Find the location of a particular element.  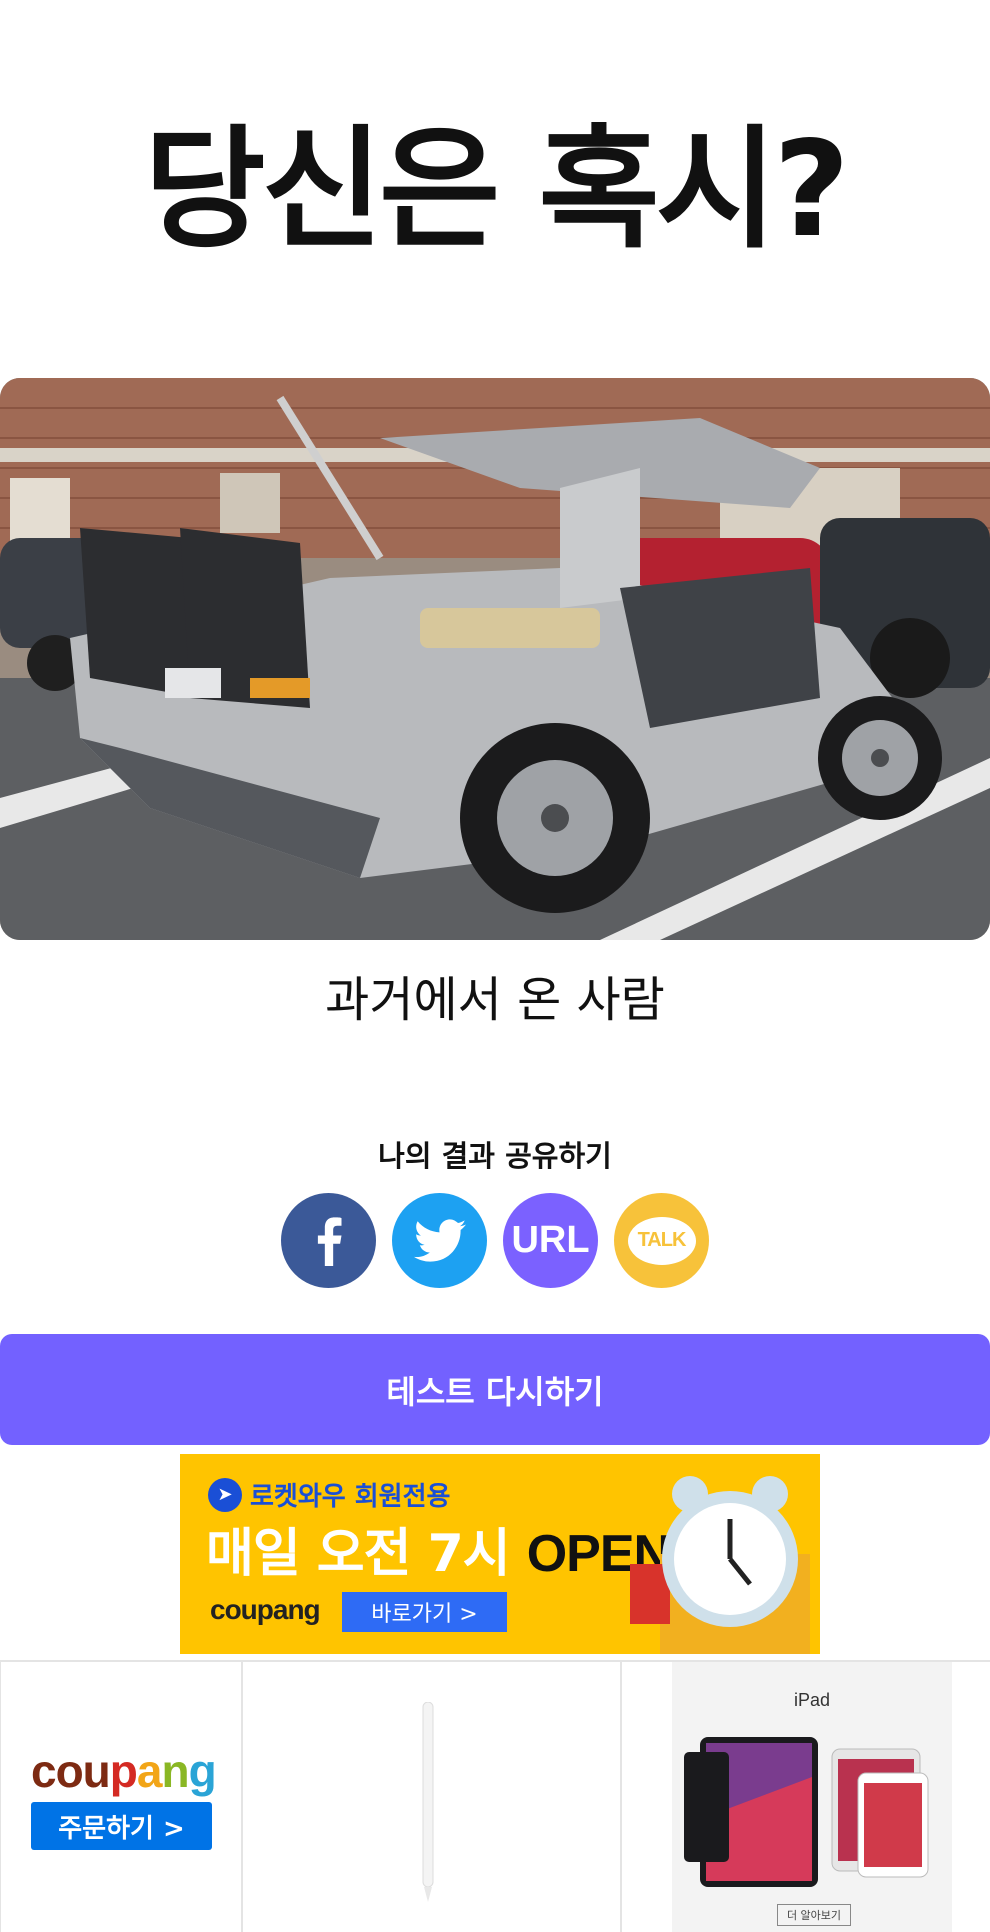

coupang-order-card: coupang 주문하기 > is located at coordinates (120, 1797).